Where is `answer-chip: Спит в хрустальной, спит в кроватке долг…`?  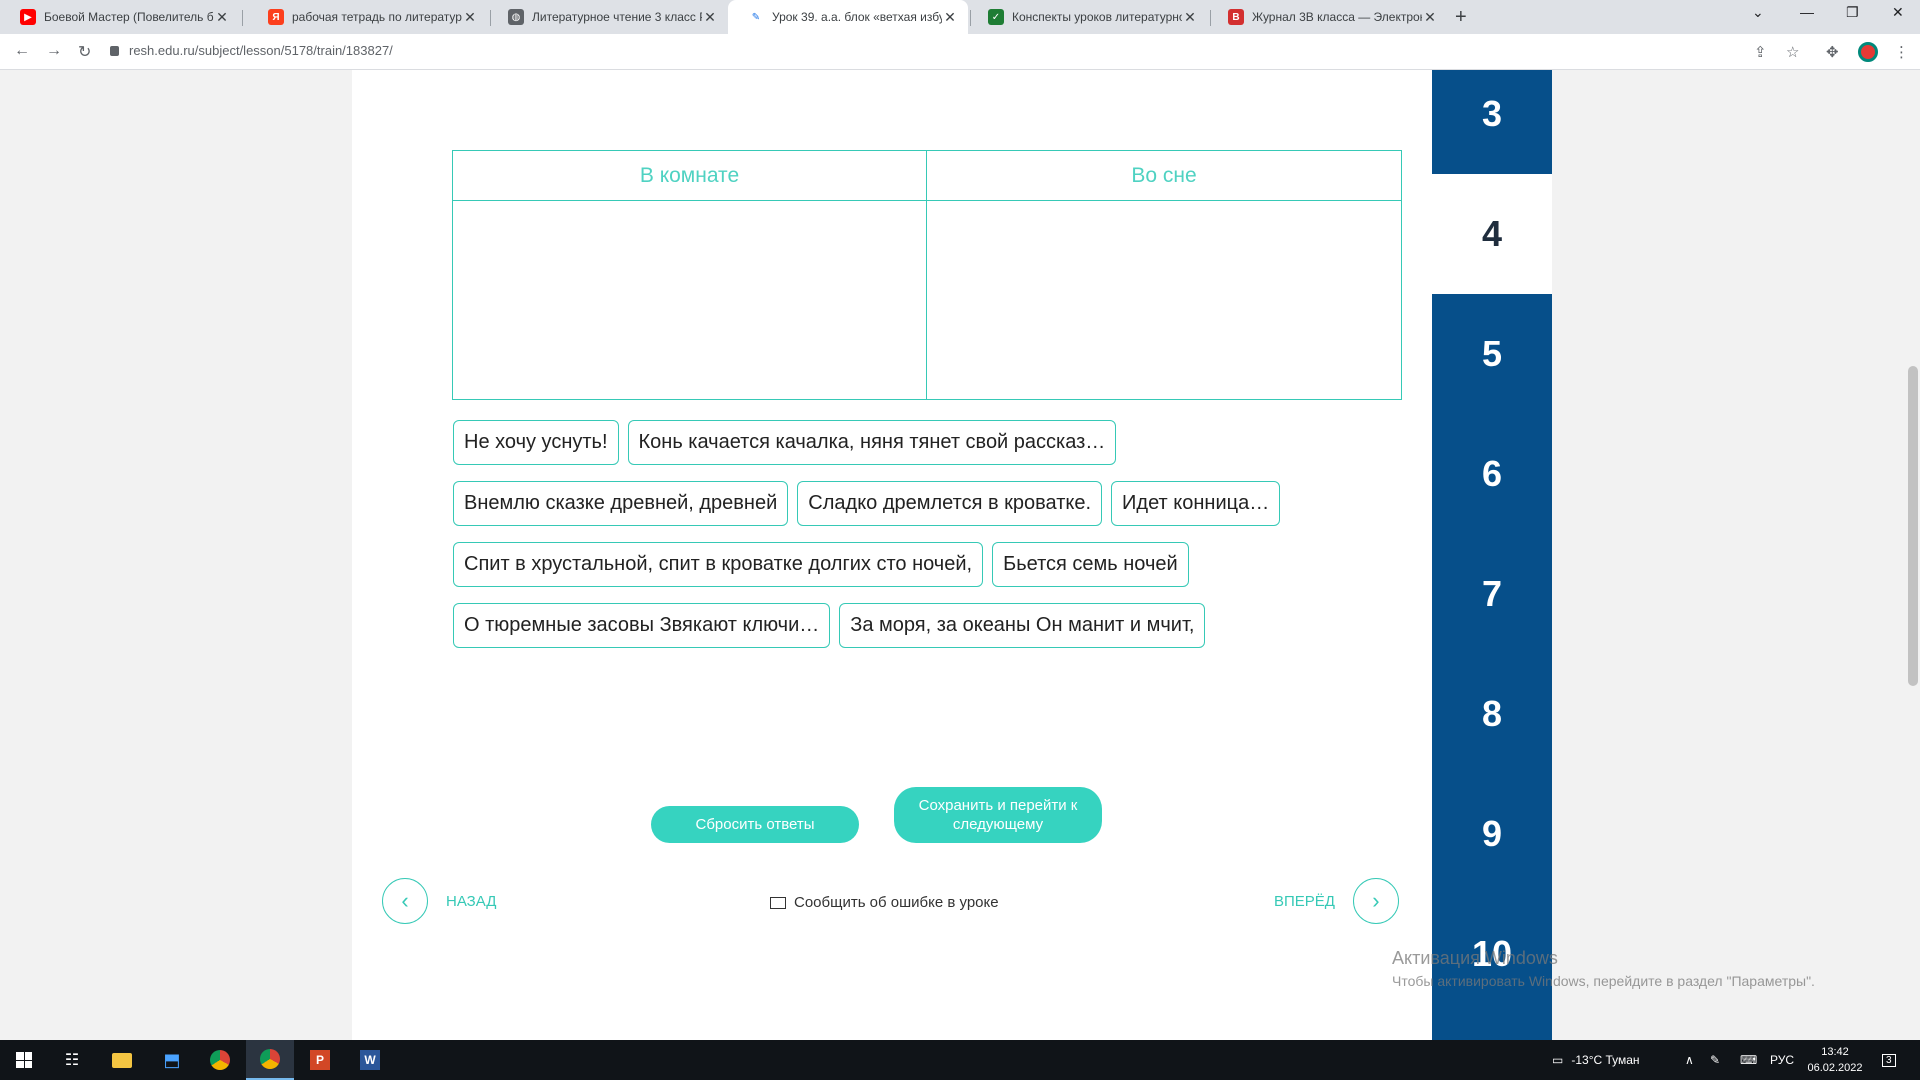
answer-chip: Спит в хрустальной, спит в кроватке долг… is located at coordinates (718, 564).